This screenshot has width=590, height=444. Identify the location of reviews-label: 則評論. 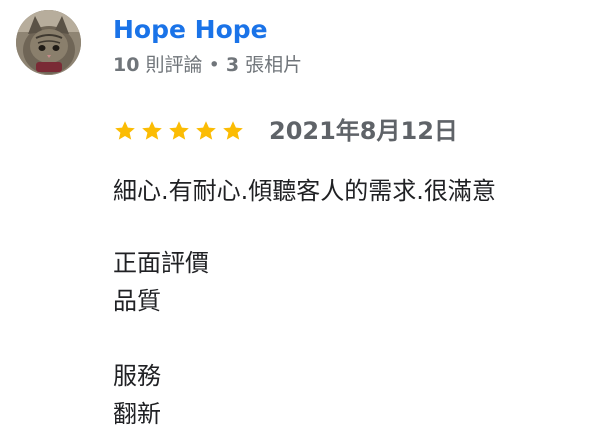
(174, 65).